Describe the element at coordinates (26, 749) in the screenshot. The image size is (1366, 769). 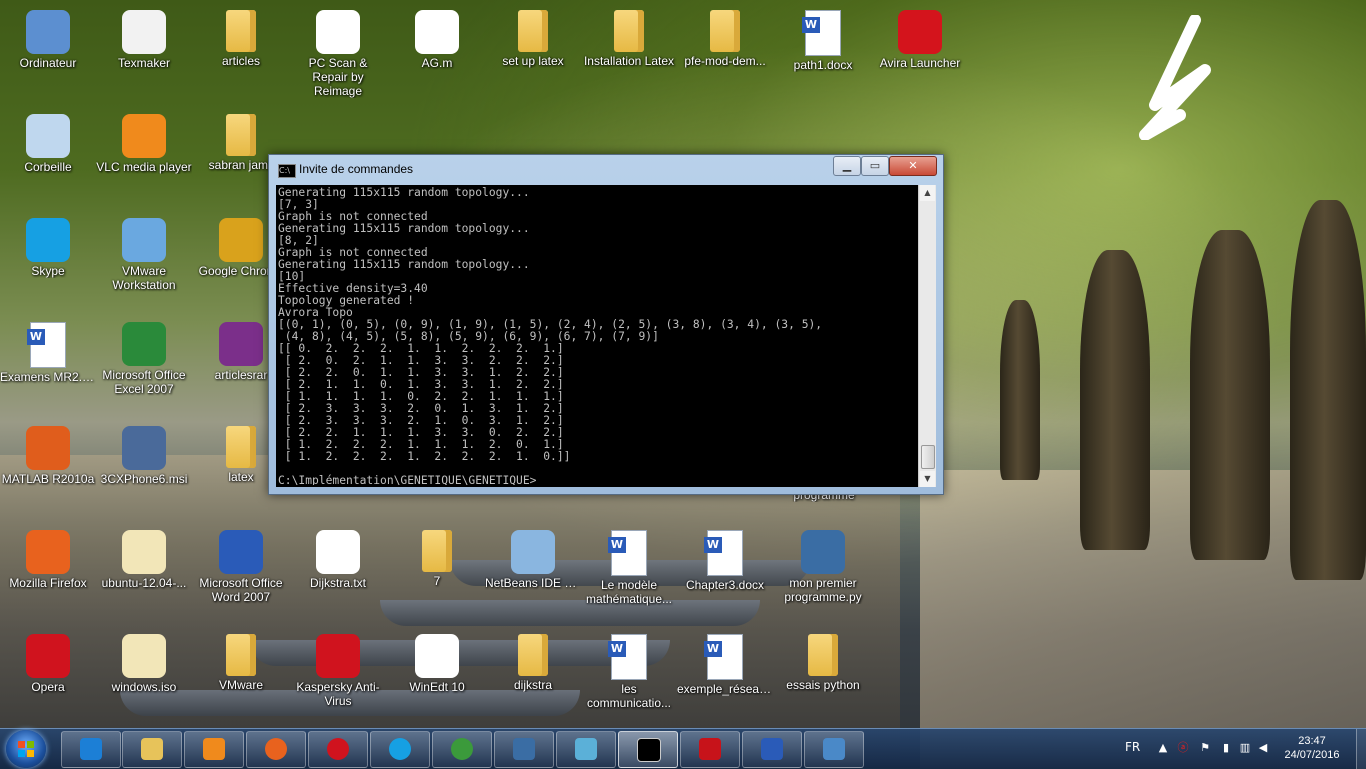
I see `start-button` at that location.